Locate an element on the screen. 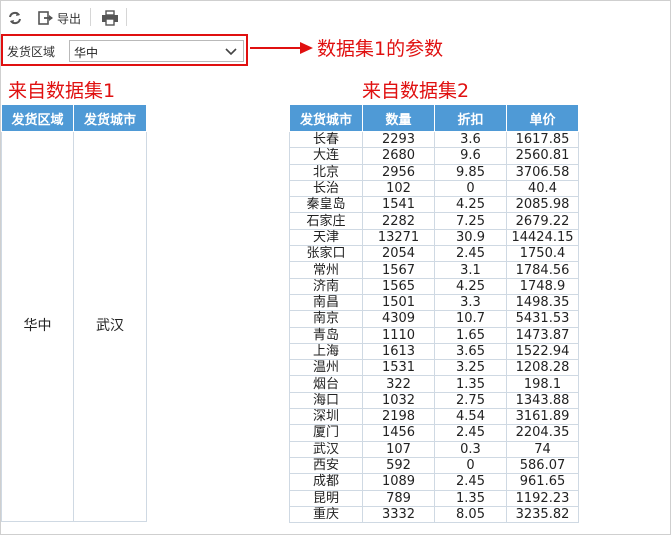 The image size is (671, 535). table-header-row: 发货区域 发货城市 is located at coordinates (74, 118).